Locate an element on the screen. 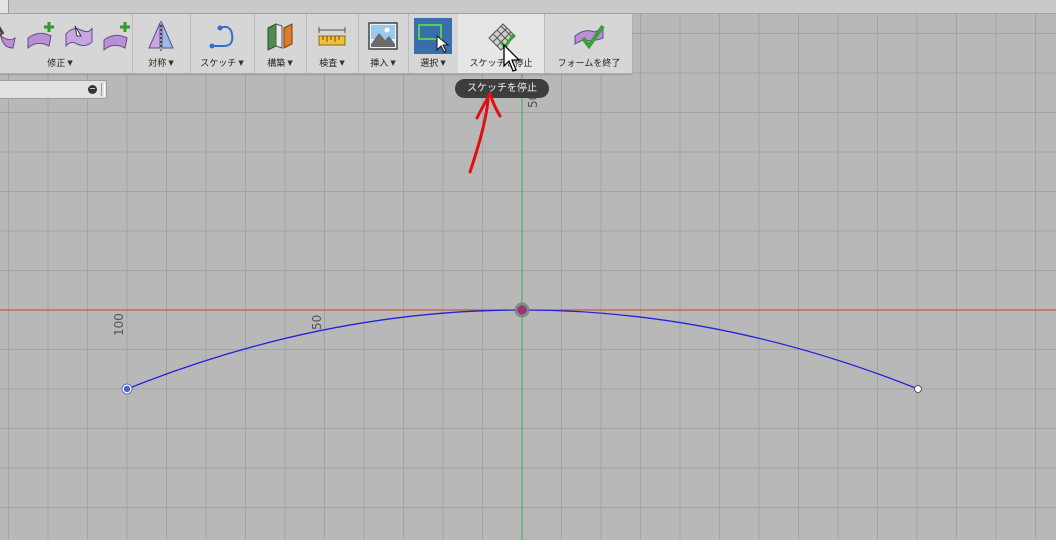 The height and width of the screenshot is (540, 1056). collapse-icon: − is located at coordinates (92, 89).